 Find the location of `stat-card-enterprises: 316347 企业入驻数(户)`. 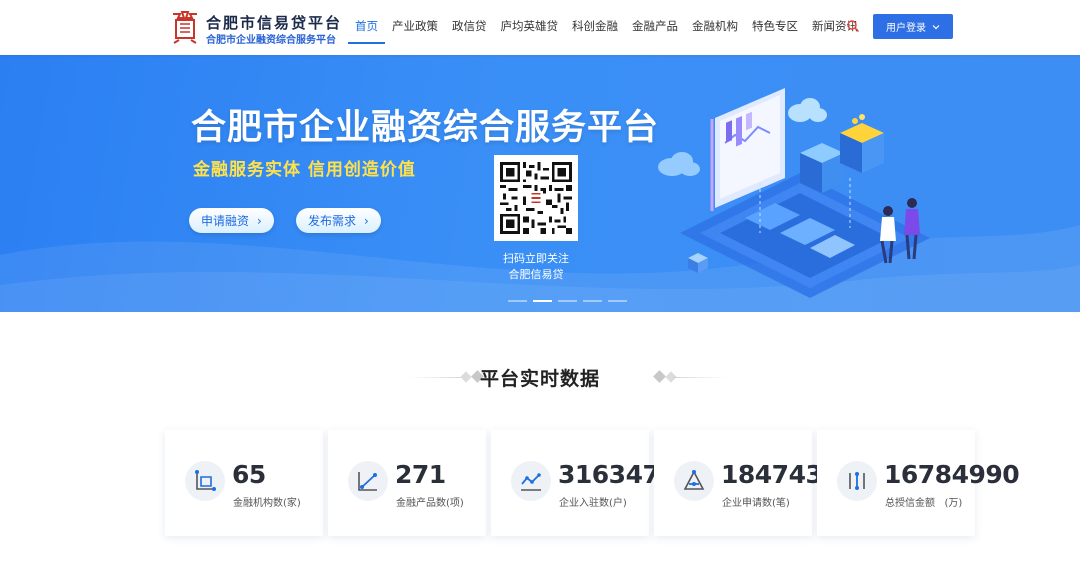

stat-card-enterprises: 316347 企业入驻数(户) is located at coordinates (575, 483).